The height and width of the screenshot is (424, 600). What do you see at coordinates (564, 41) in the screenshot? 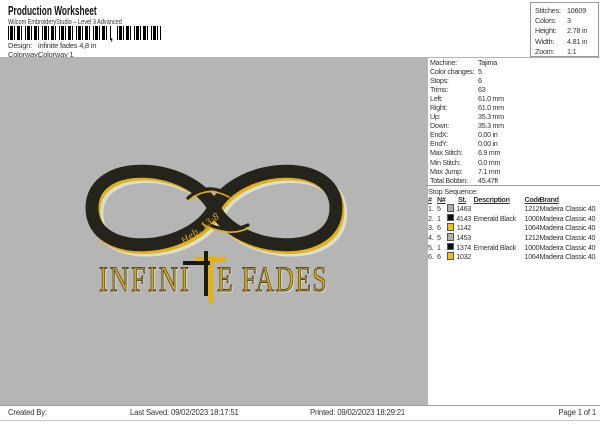
I see `stat-row: Width: 4.81 in` at bounding box center [564, 41].